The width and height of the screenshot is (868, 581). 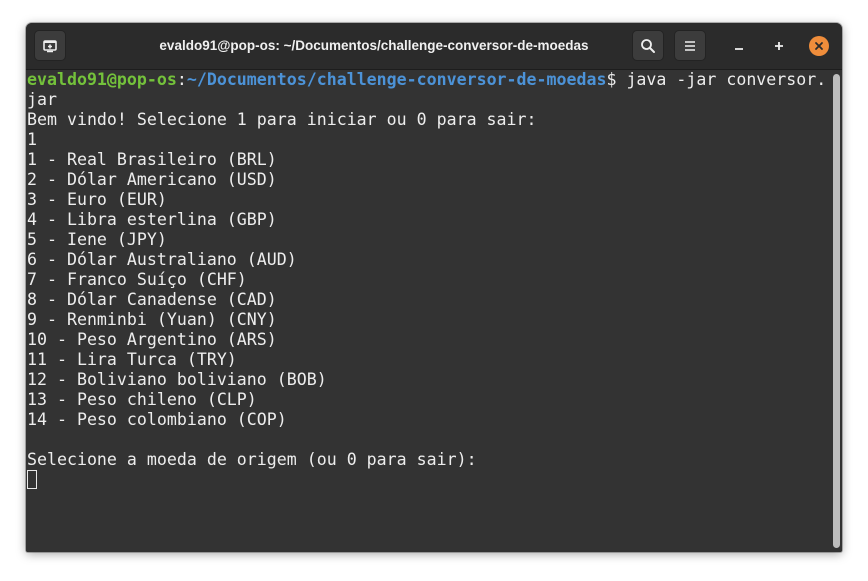 I want to click on prompt-user: evaldo91@pop-os, so click(x=102, y=79).